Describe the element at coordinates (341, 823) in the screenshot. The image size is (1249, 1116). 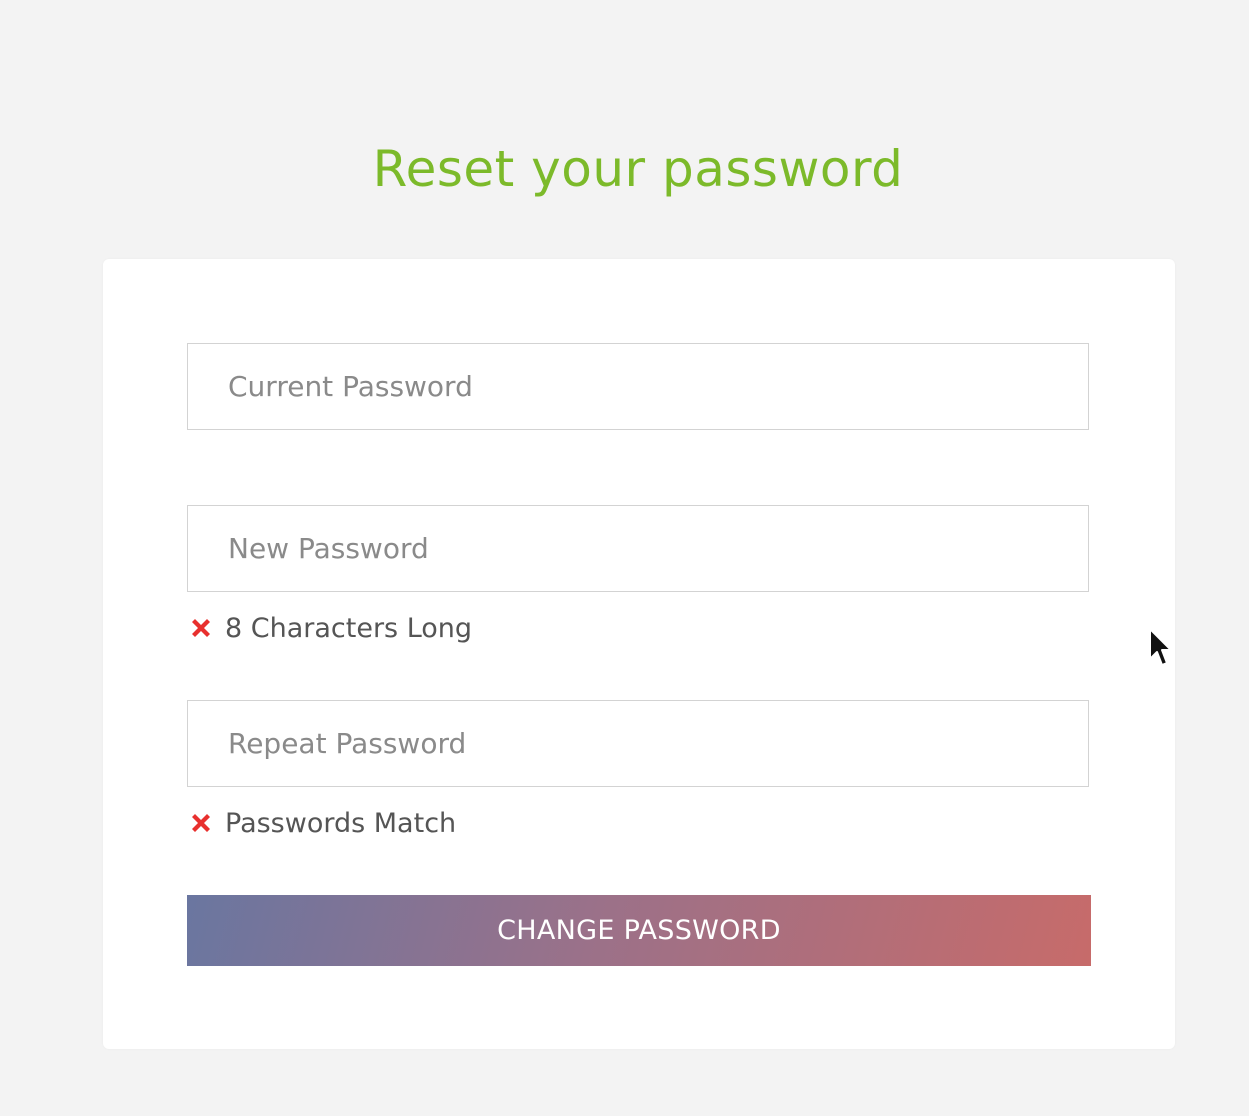
I see `match-requirement-label: Passwords Match` at that location.